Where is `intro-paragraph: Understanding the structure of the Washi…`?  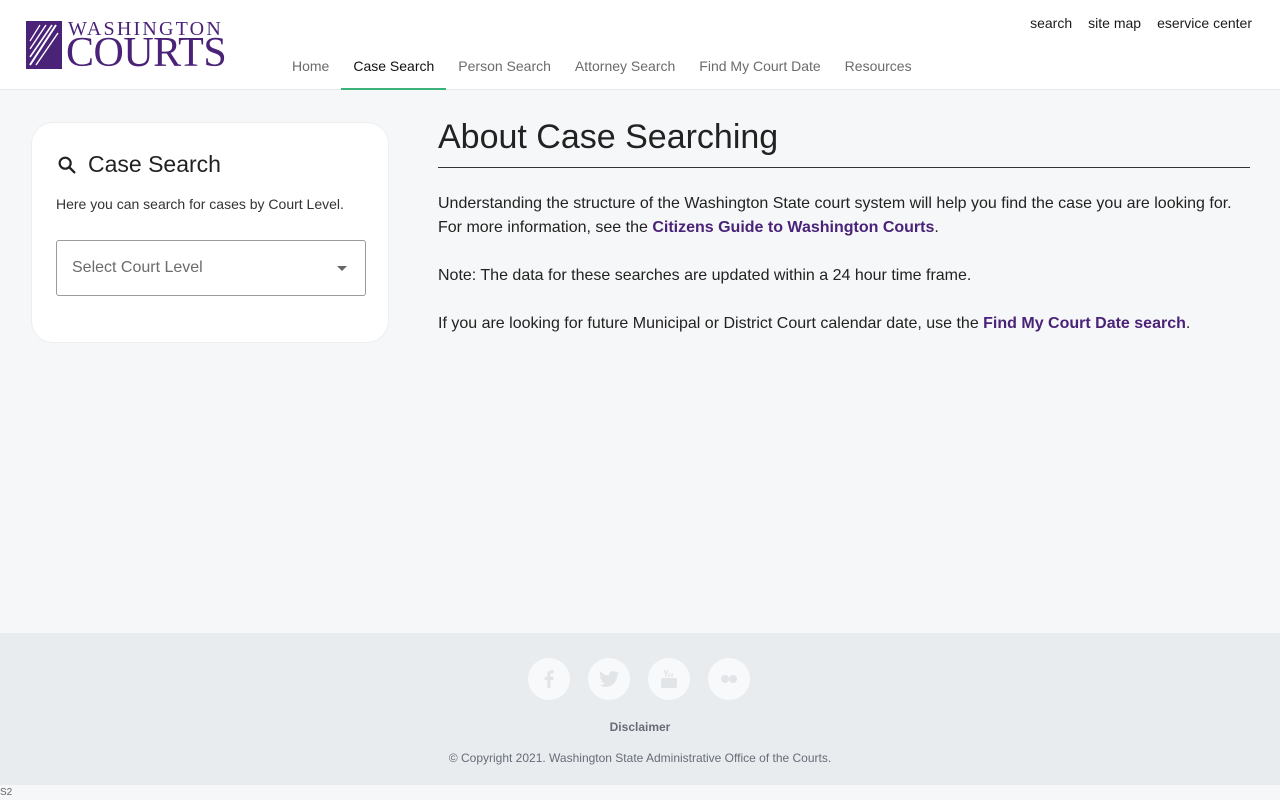
intro-paragraph: Understanding the structure of the Washi… is located at coordinates (844, 216).